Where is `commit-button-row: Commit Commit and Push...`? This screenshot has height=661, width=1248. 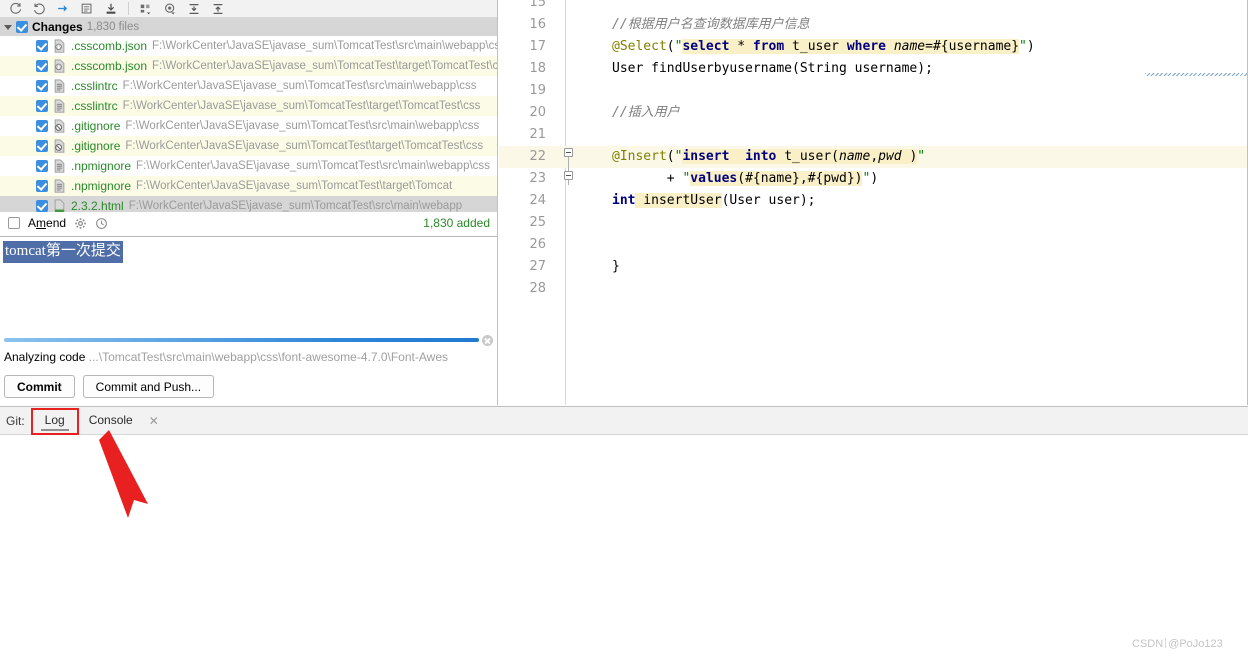
commit-button-row: Commit Commit and Push... is located at coordinates (109, 386).